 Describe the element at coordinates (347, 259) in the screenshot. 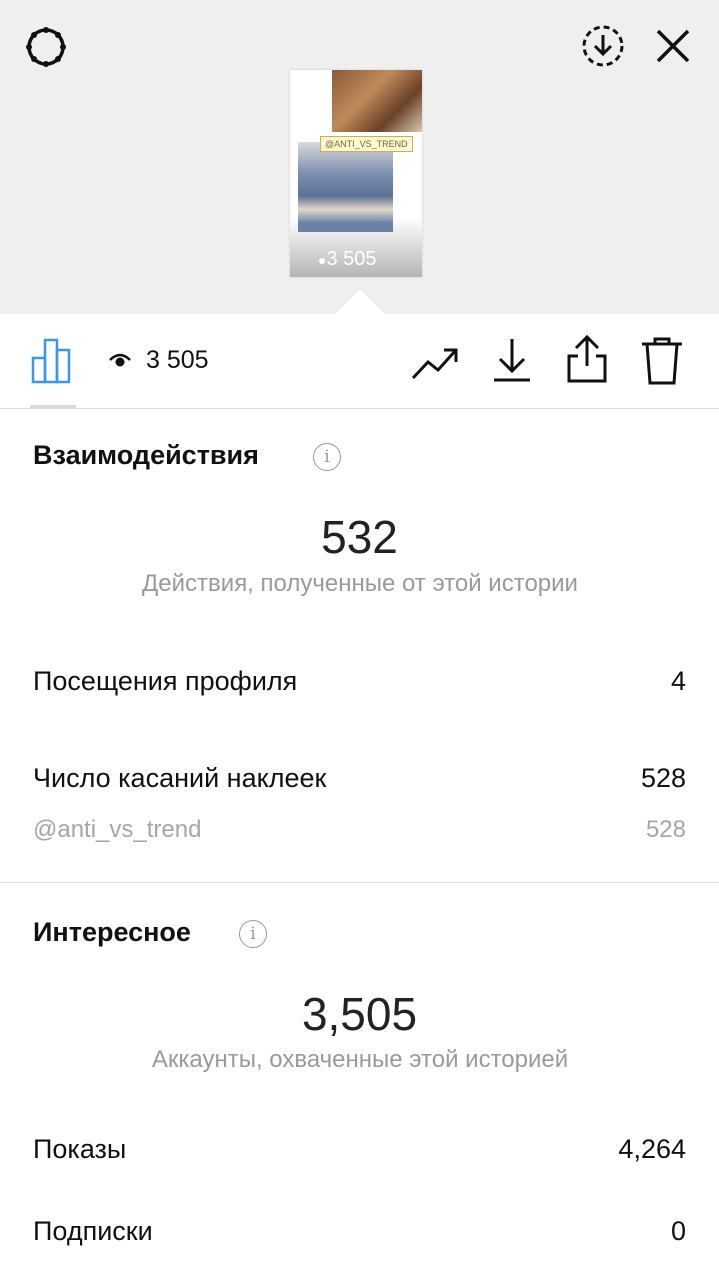

I see `thumbnail-views: ●3 505` at that location.